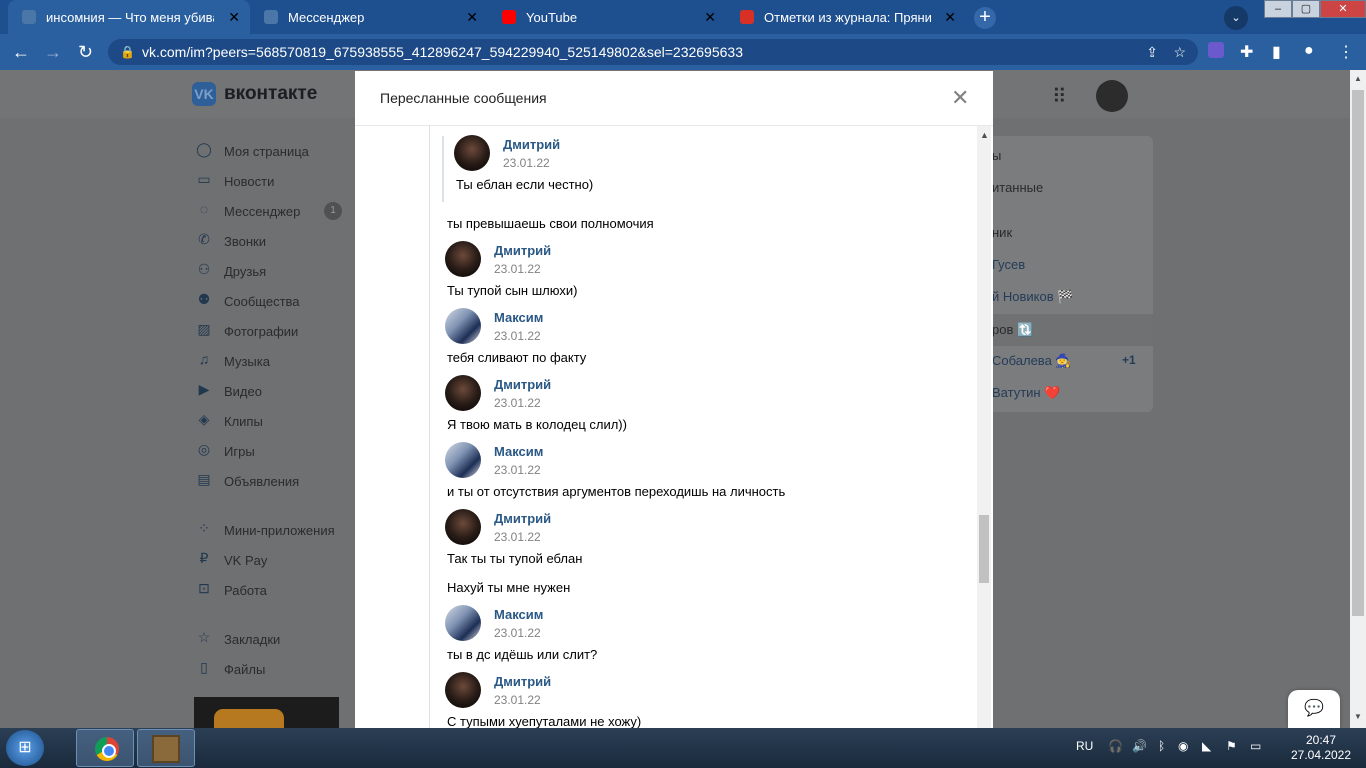 Image resolution: width=1366 pixels, height=768 pixels. What do you see at coordinates (1309, 51) in the screenshot?
I see `profile-icon: ●` at bounding box center [1309, 51].